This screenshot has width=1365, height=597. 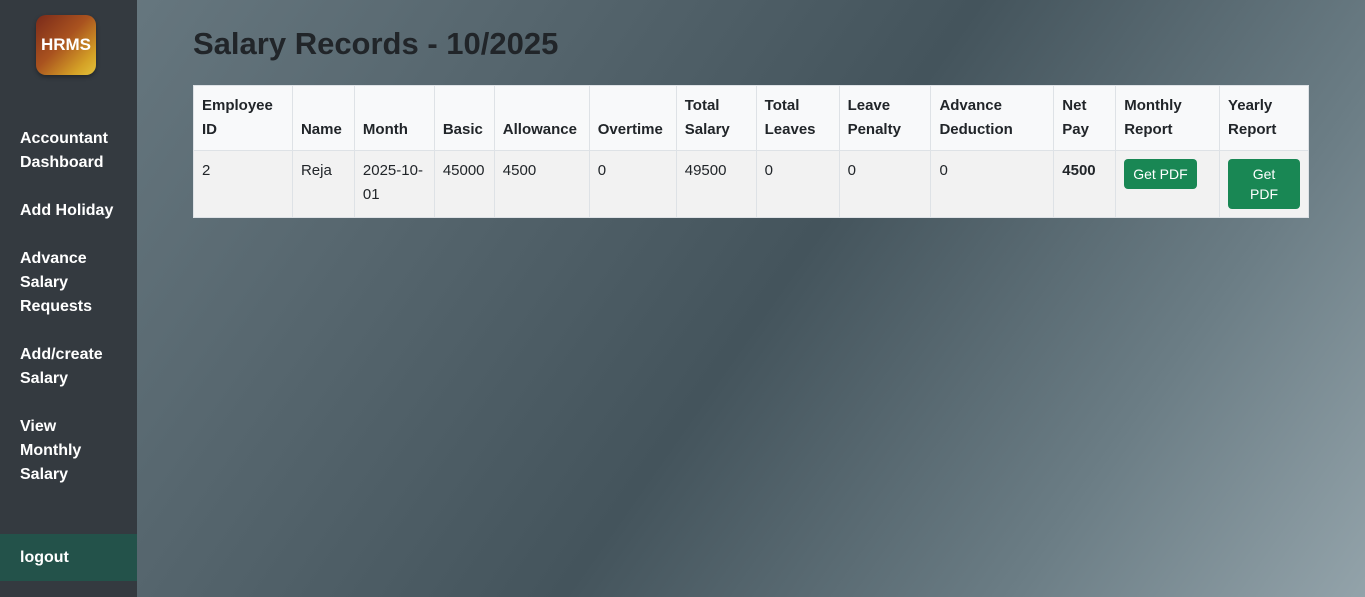 What do you see at coordinates (1160, 174) in the screenshot?
I see `monthly-report-pdf-button: Get PDF` at bounding box center [1160, 174].